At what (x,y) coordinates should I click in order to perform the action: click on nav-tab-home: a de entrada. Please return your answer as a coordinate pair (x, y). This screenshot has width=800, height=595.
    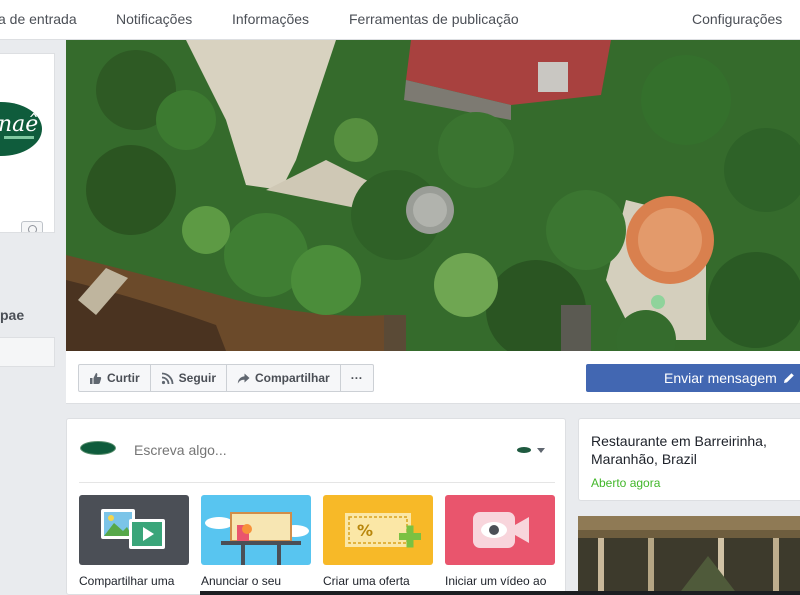
    Looking at the image, I should click on (38, 19).